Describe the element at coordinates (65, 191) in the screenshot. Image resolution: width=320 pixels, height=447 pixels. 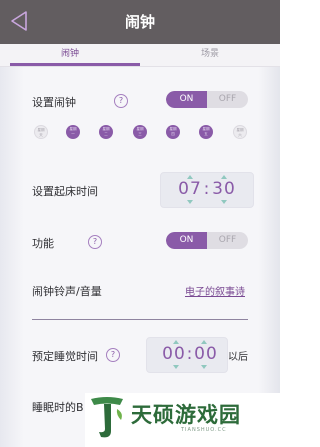
I see `wake-time-label: 设置起床时间` at that location.